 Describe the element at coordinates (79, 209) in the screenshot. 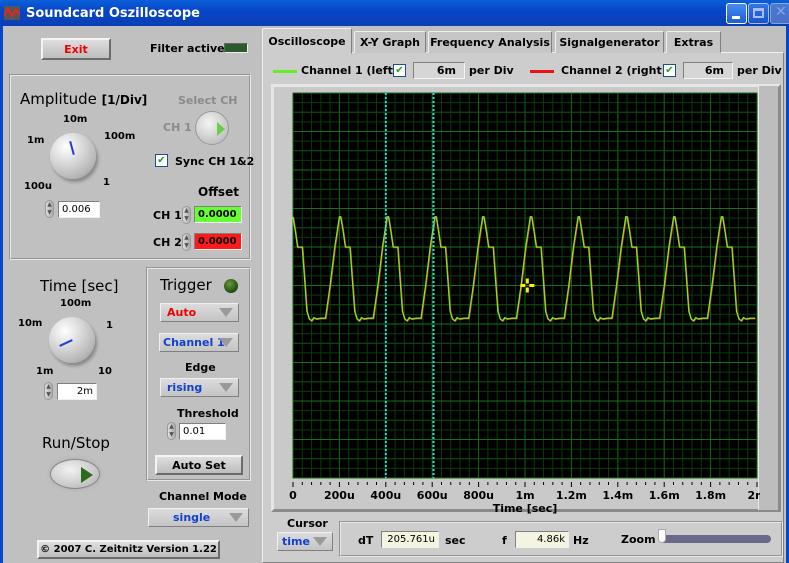

I see `amplitude-value-field: 0.006` at that location.